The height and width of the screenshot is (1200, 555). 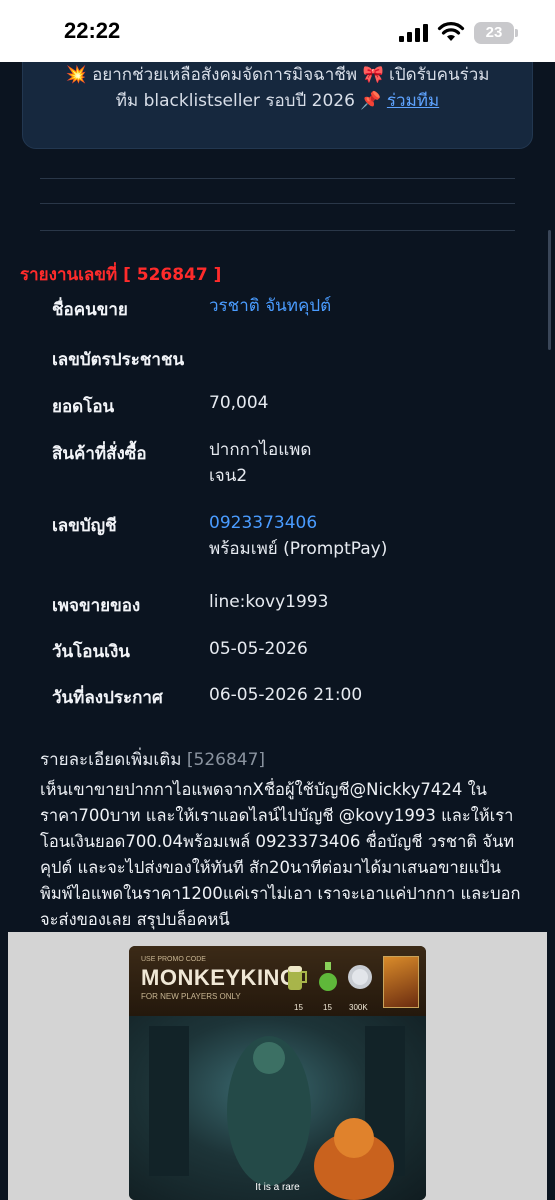 I want to click on mug-icon, so click(x=297, y=978).